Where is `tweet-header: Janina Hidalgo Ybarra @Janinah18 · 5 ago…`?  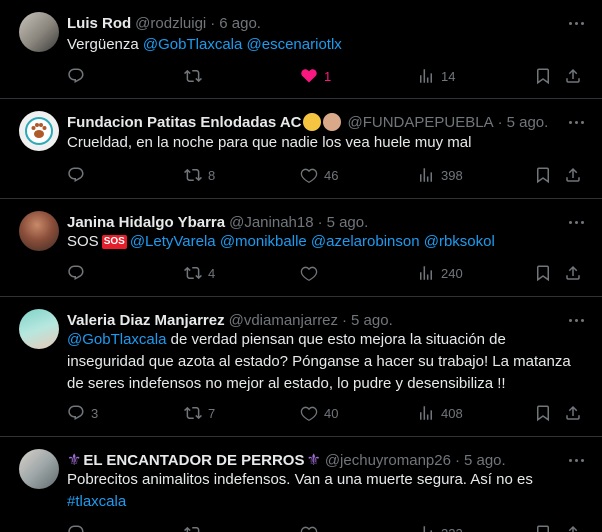 tweet-header: Janina Hidalgo Ybarra @Janinah18 · 5 ago… is located at coordinates (217, 222).